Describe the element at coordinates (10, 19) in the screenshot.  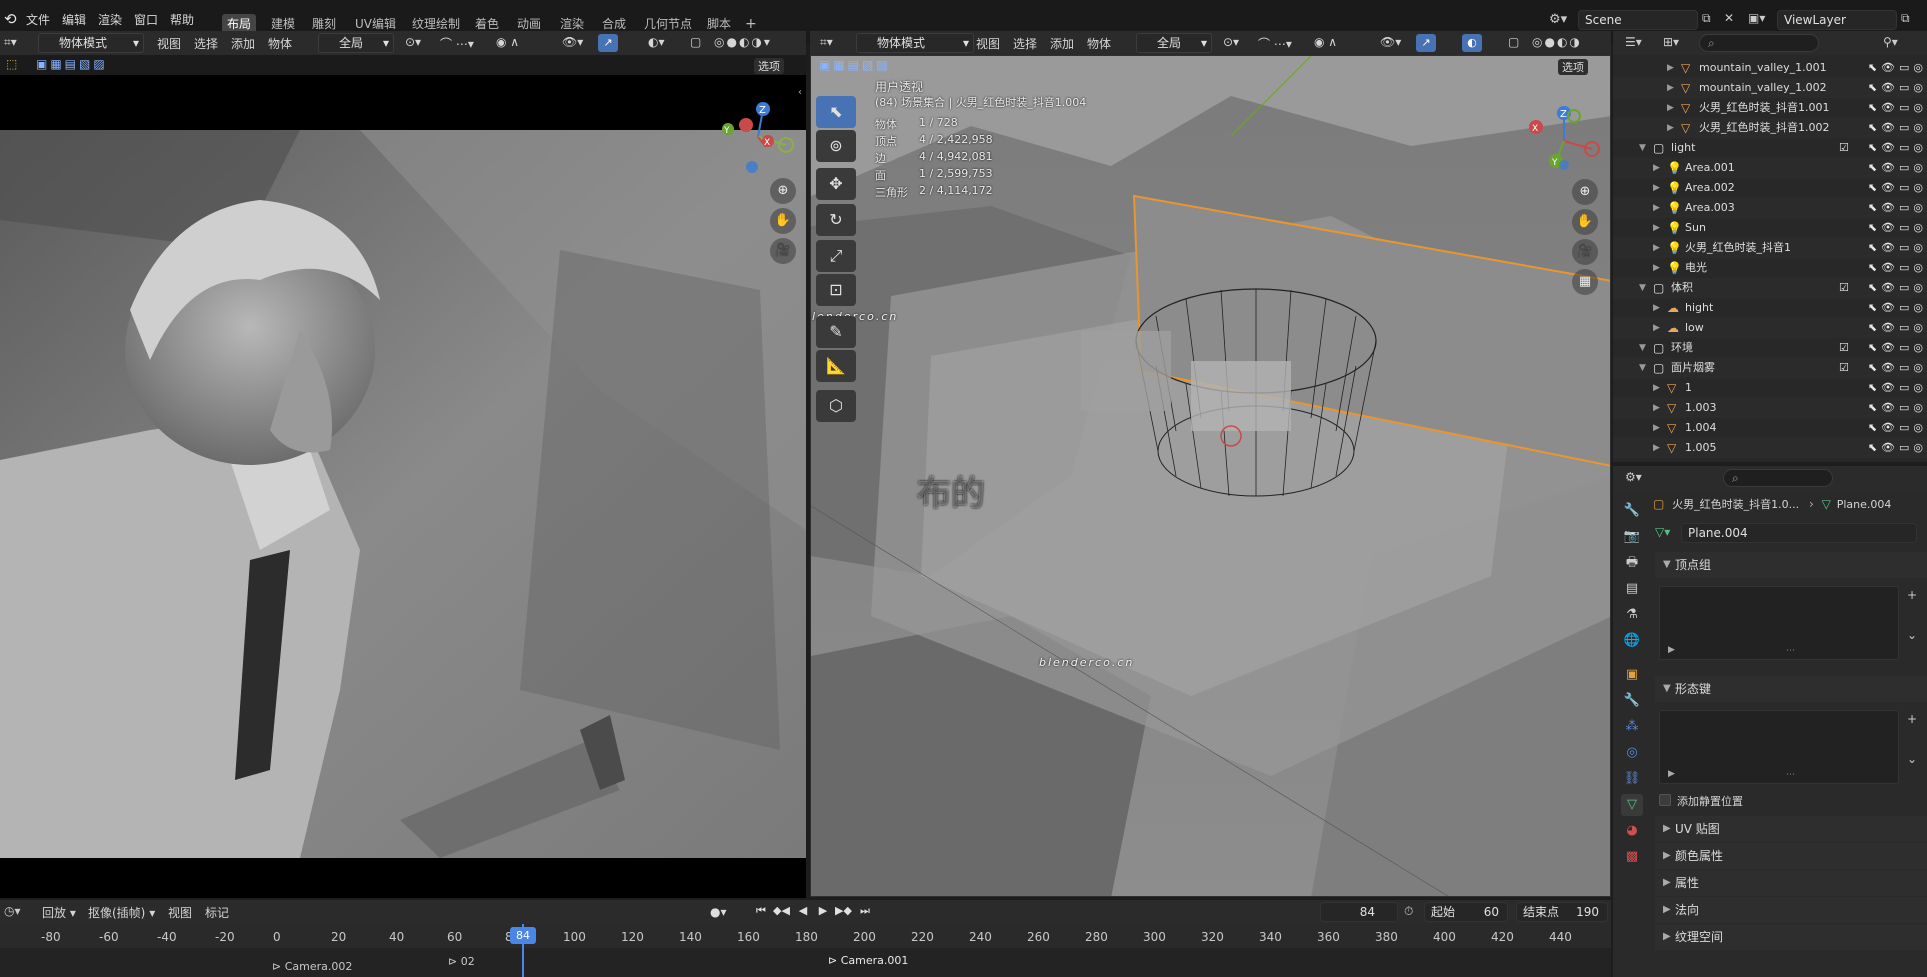
I see `blender-logo-icon: ⟲` at that location.